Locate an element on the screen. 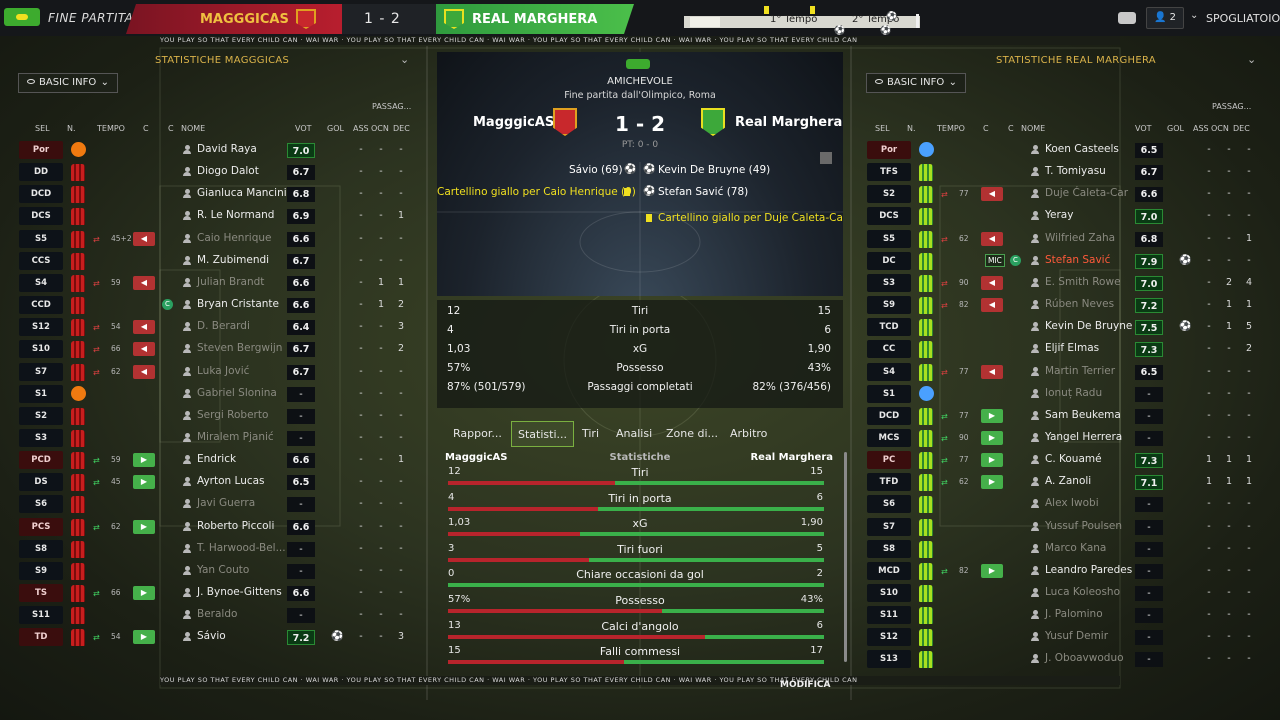 The image size is (1280, 720). position-badge: TD is located at coordinates (41, 637).